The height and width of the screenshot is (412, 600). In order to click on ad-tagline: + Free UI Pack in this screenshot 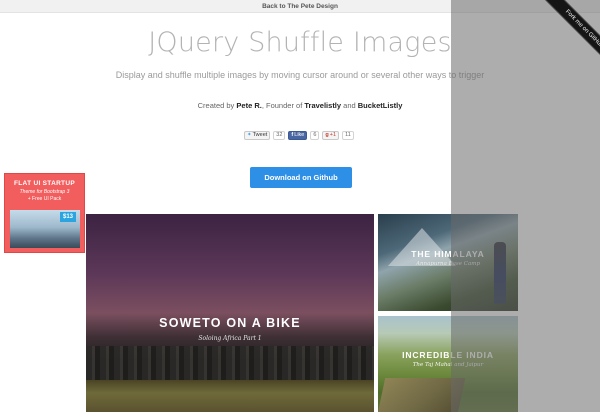, I will do `click(44, 199)`.